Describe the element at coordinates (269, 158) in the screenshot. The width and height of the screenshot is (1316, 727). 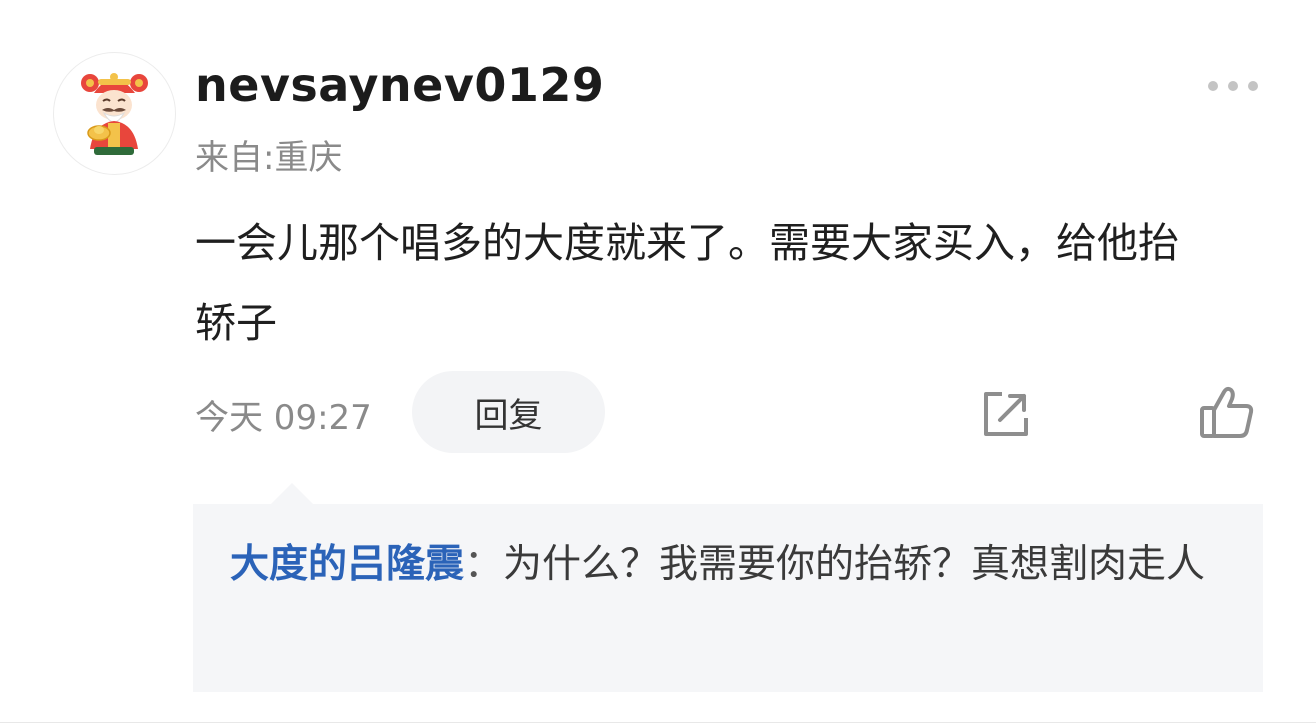
I see `location-label: 来自:重庆` at that location.